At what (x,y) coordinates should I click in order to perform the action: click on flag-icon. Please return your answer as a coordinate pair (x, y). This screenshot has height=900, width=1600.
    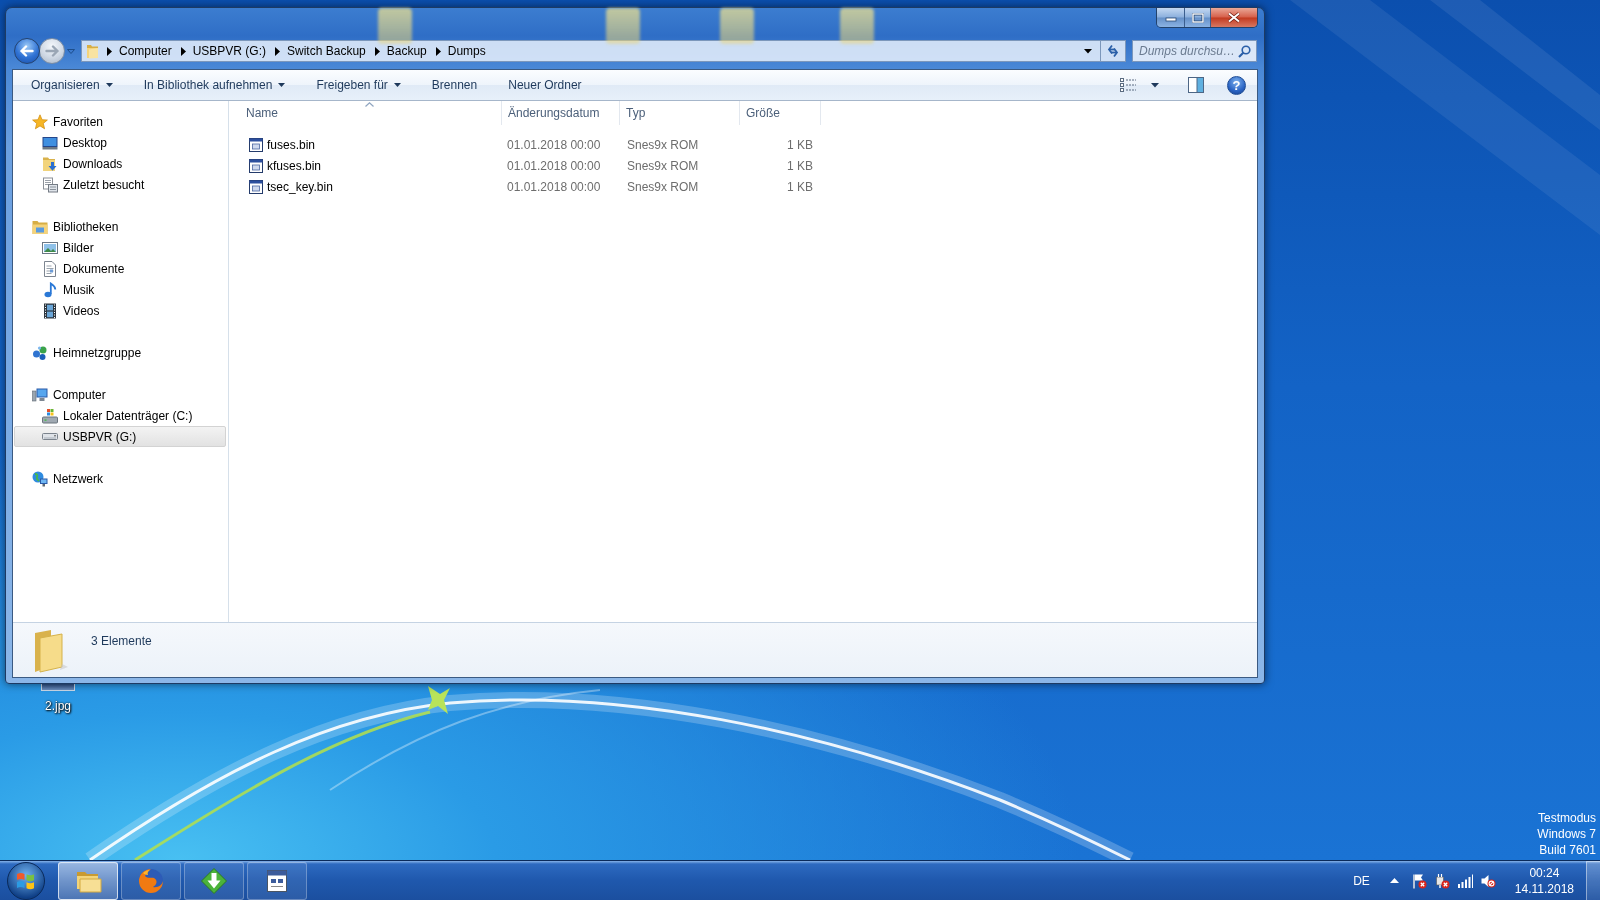
    Looking at the image, I should click on (1418, 880).